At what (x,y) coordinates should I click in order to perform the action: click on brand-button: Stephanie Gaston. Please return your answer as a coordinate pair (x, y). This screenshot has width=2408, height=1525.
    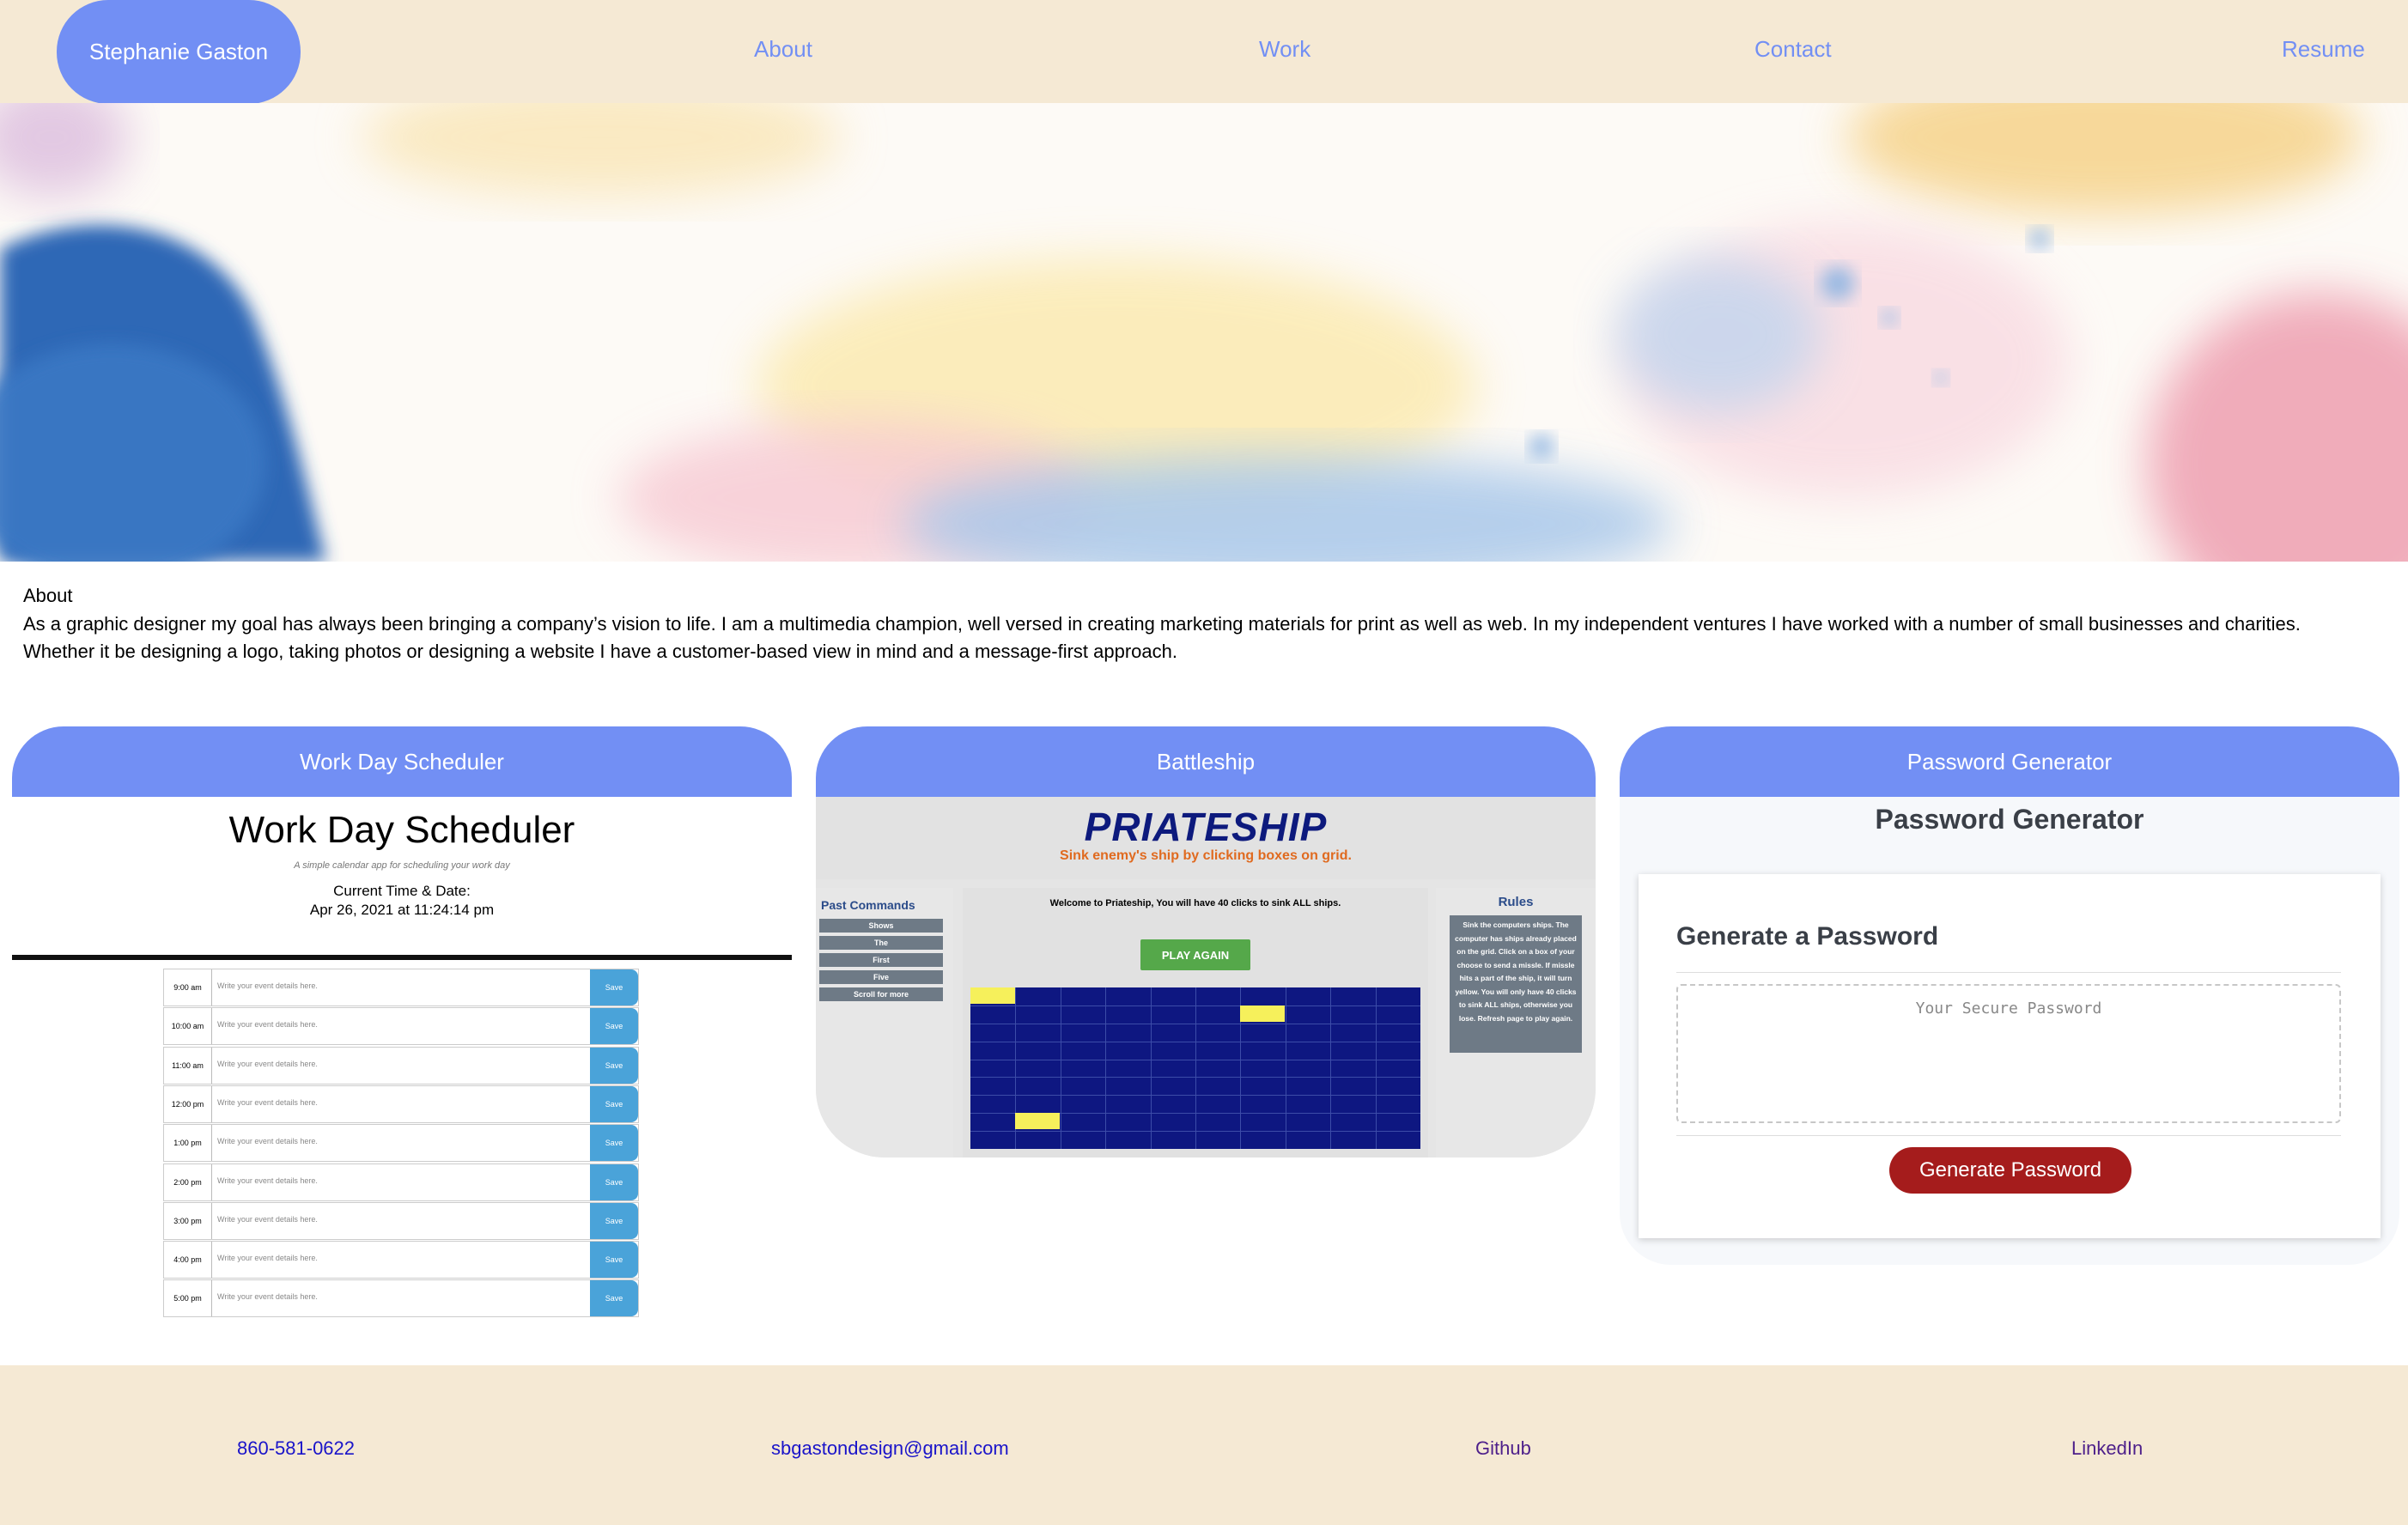
    Looking at the image, I should click on (179, 52).